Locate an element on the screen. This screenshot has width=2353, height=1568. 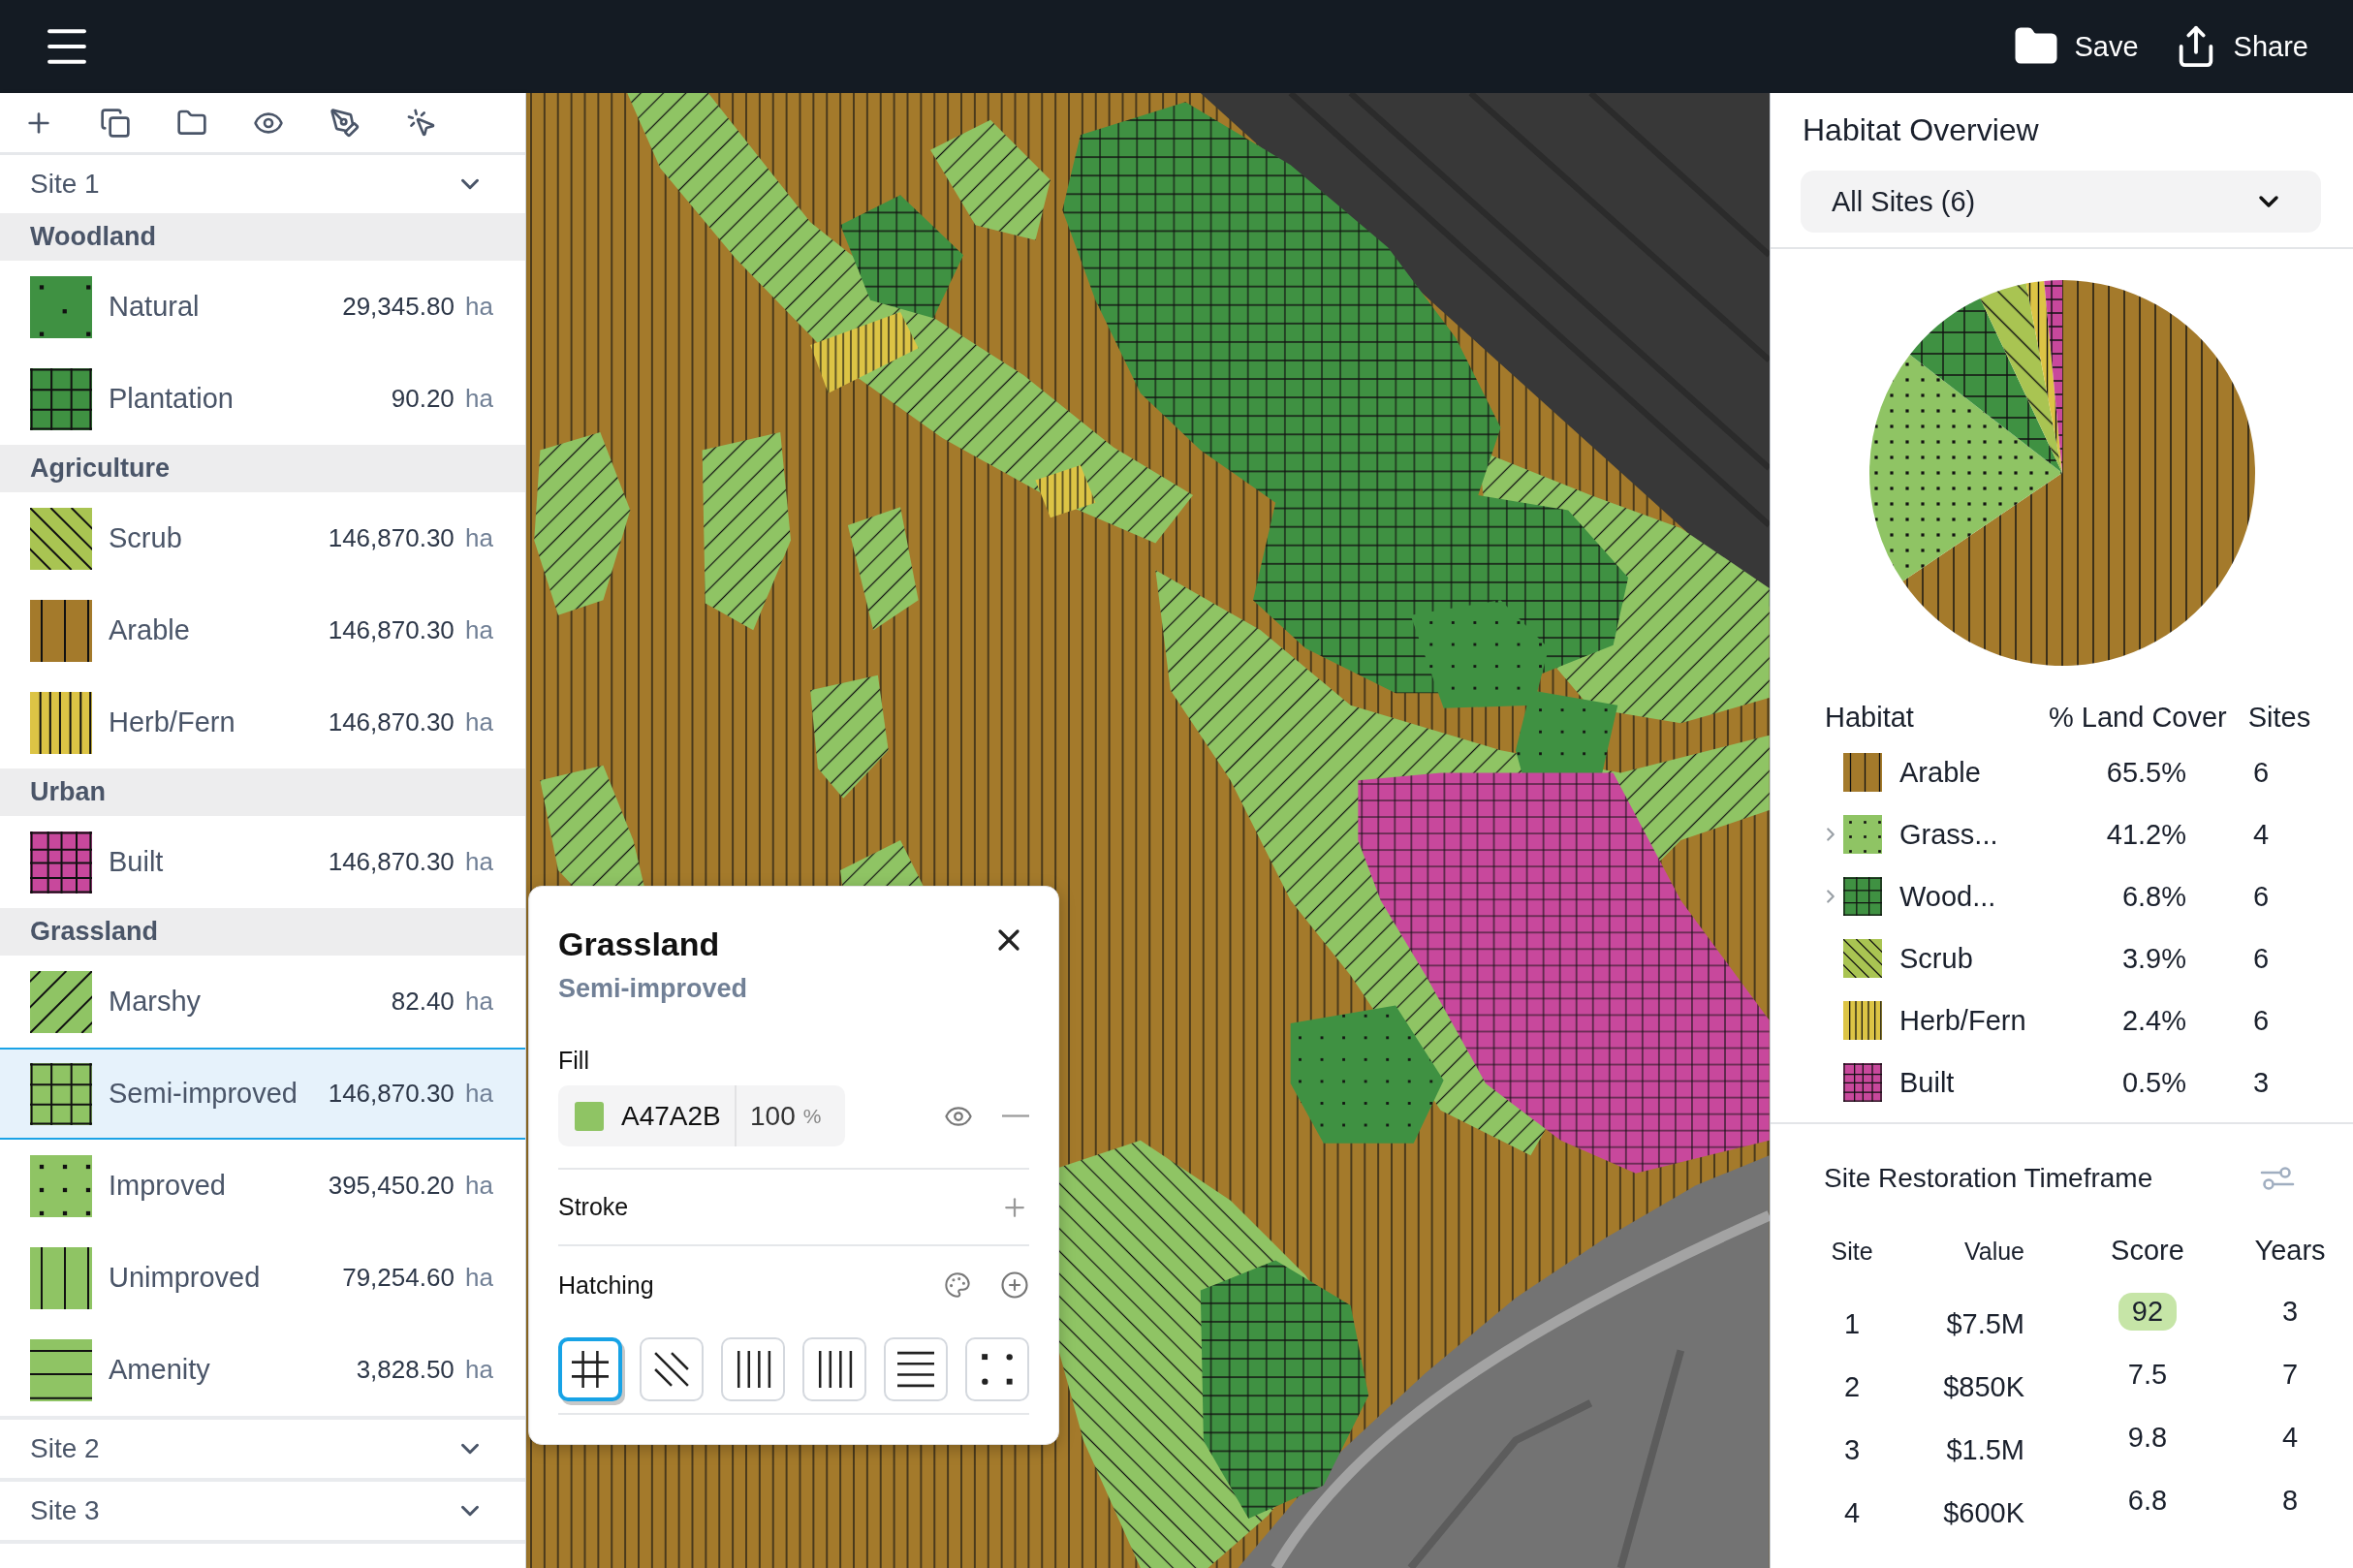
share-button: Share is located at coordinates (2240, 47).